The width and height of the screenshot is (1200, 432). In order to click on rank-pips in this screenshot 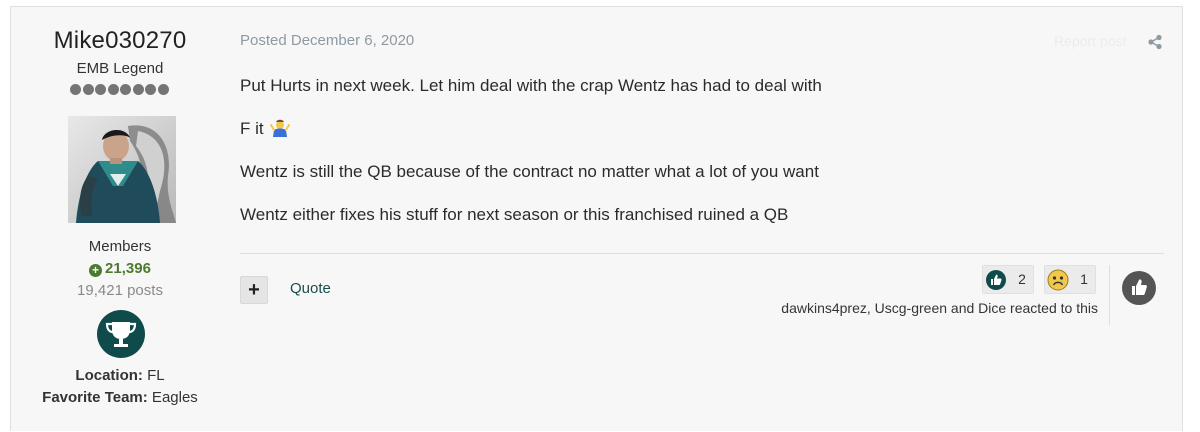, I will do `click(120, 90)`.